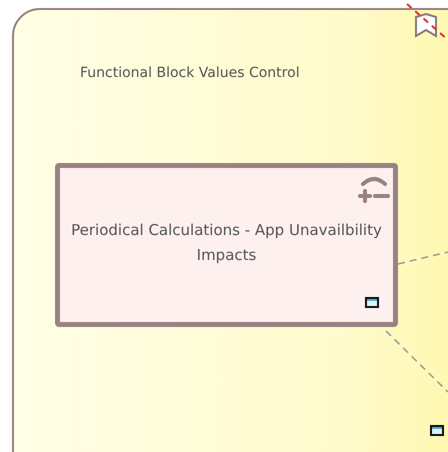 The image size is (448, 452). What do you see at coordinates (190, 73) in the screenshot?
I see `container-title: Functional Block Values Control` at bounding box center [190, 73].